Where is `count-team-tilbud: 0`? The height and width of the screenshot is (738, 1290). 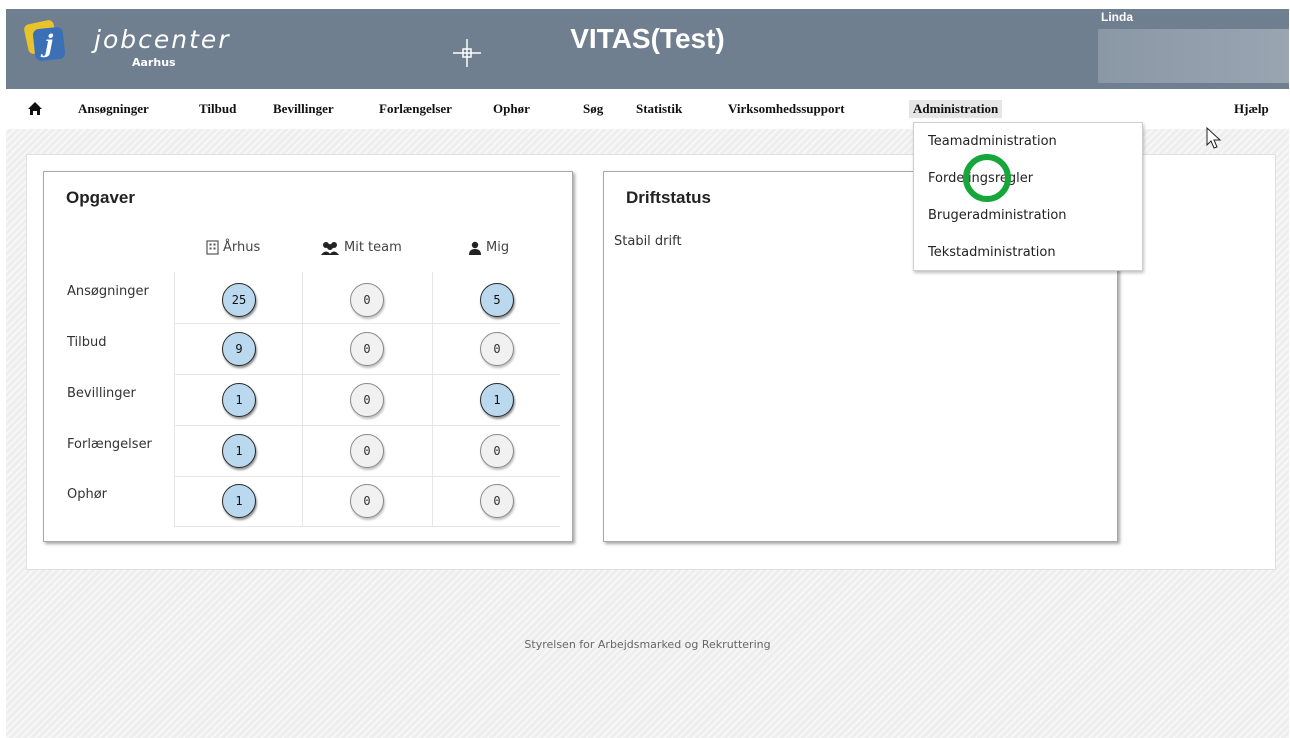 count-team-tilbud: 0 is located at coordinates (367, 349).